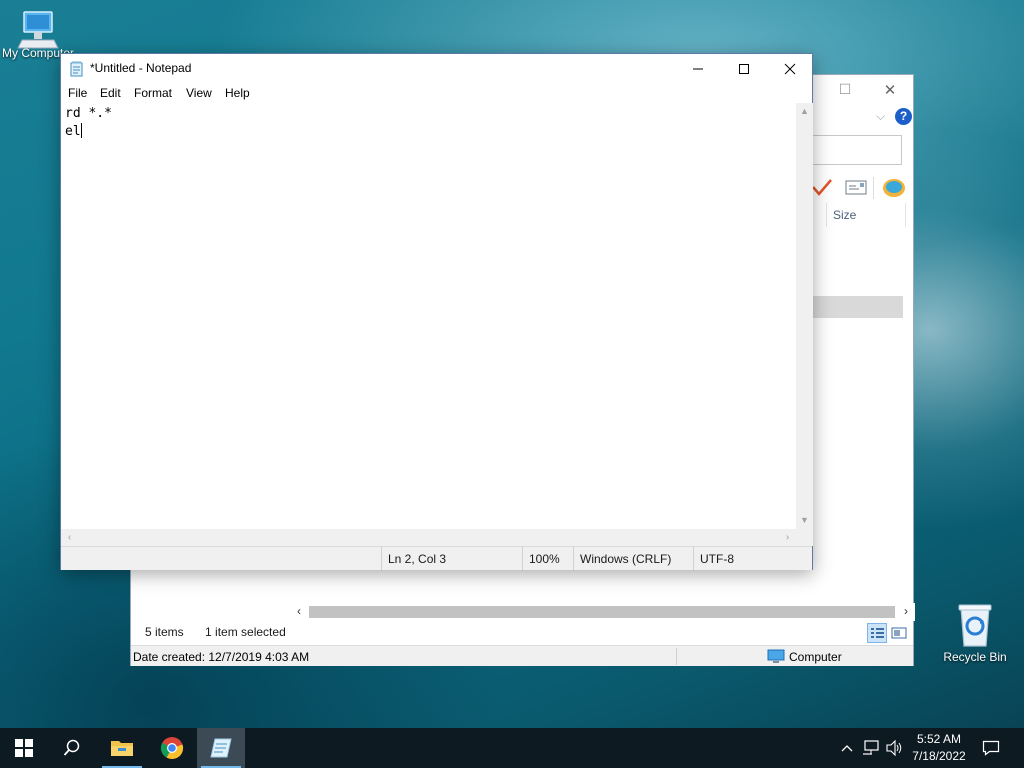  Describe the element at coordinates (110, 93) in the screenshot. I see `menu-edit: Edit` at that location.